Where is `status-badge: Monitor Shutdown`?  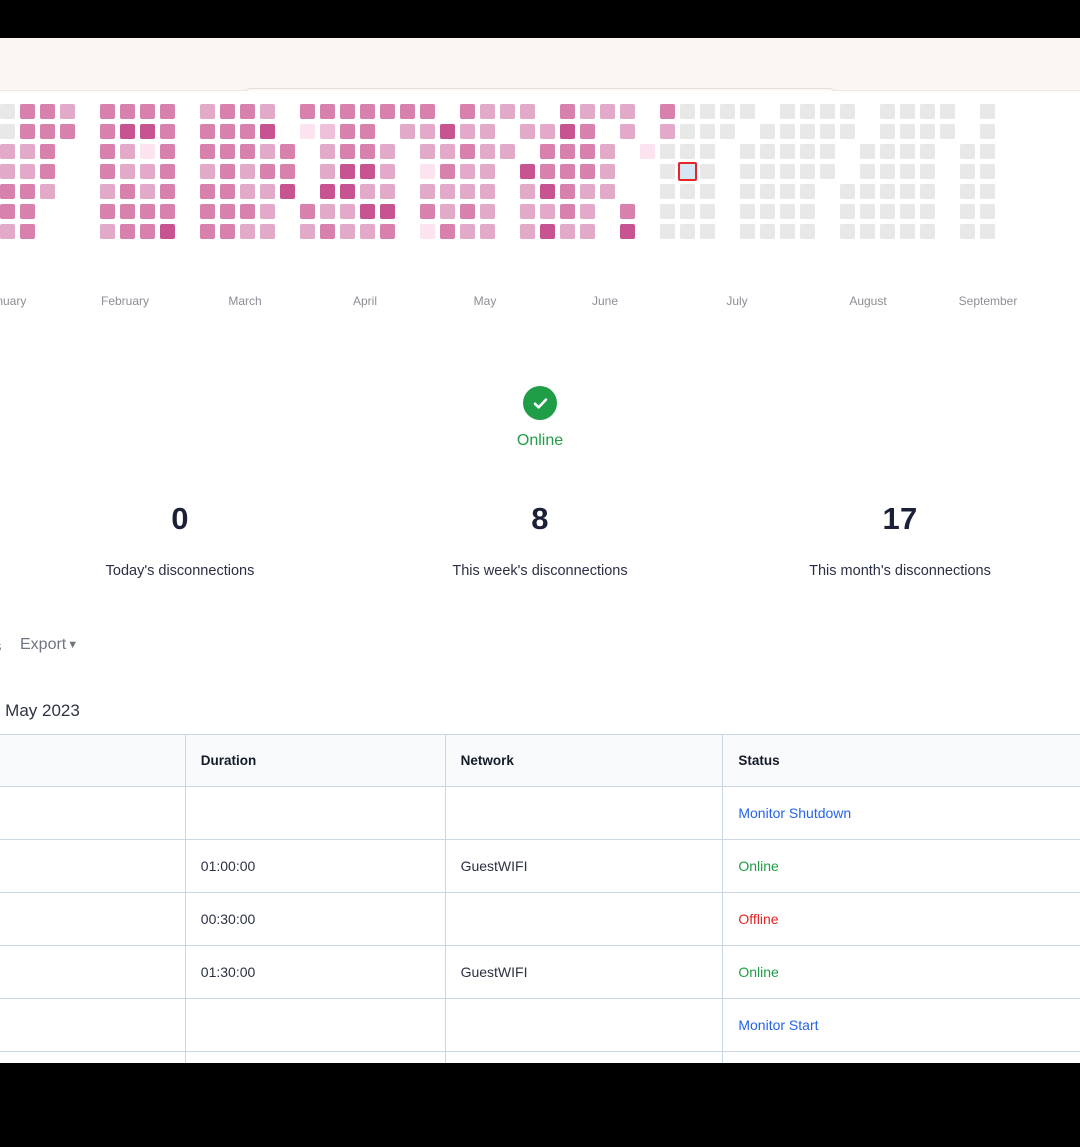
status-badge: Monitor Shutdown is located at coordinates (794, 813).